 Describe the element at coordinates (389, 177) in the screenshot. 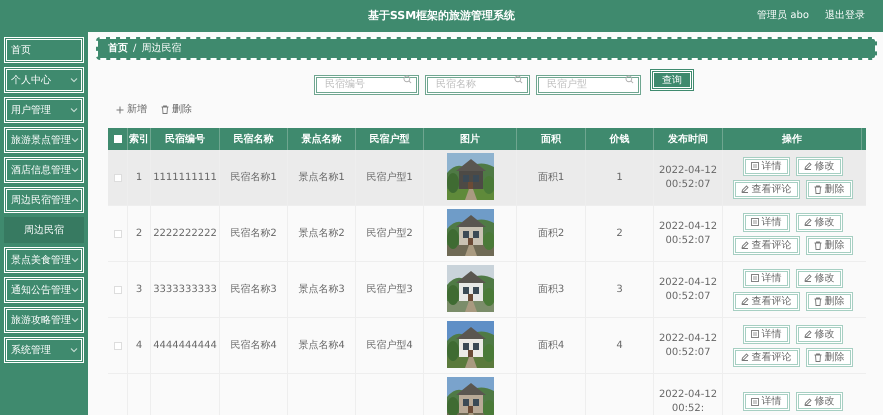

I see `type-cell-text: 民宿户型1` at that location.